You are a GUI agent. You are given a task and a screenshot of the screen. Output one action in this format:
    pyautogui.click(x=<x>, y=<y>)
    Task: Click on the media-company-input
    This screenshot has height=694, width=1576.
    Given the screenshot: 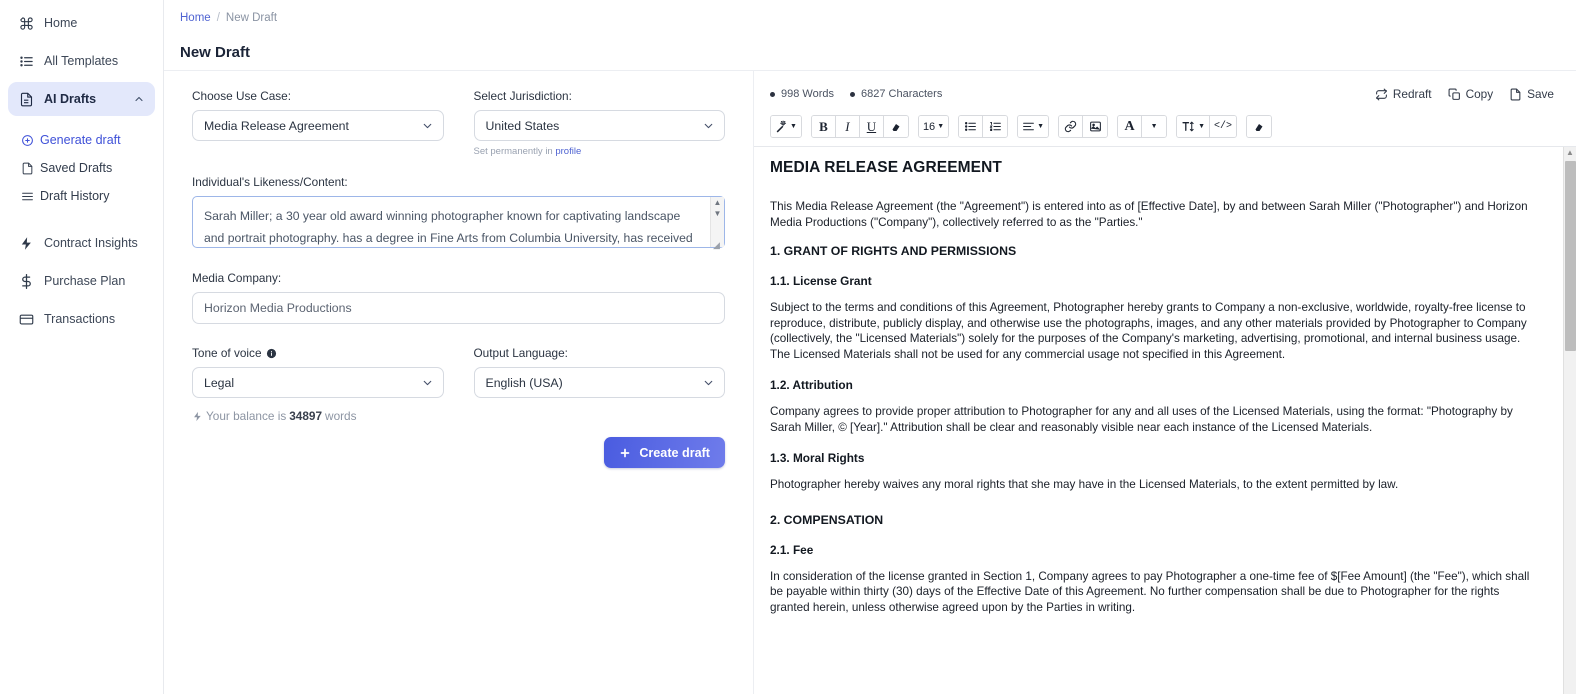 What is the action you would take?
    pyautogui.click(x=458, y=308)
    